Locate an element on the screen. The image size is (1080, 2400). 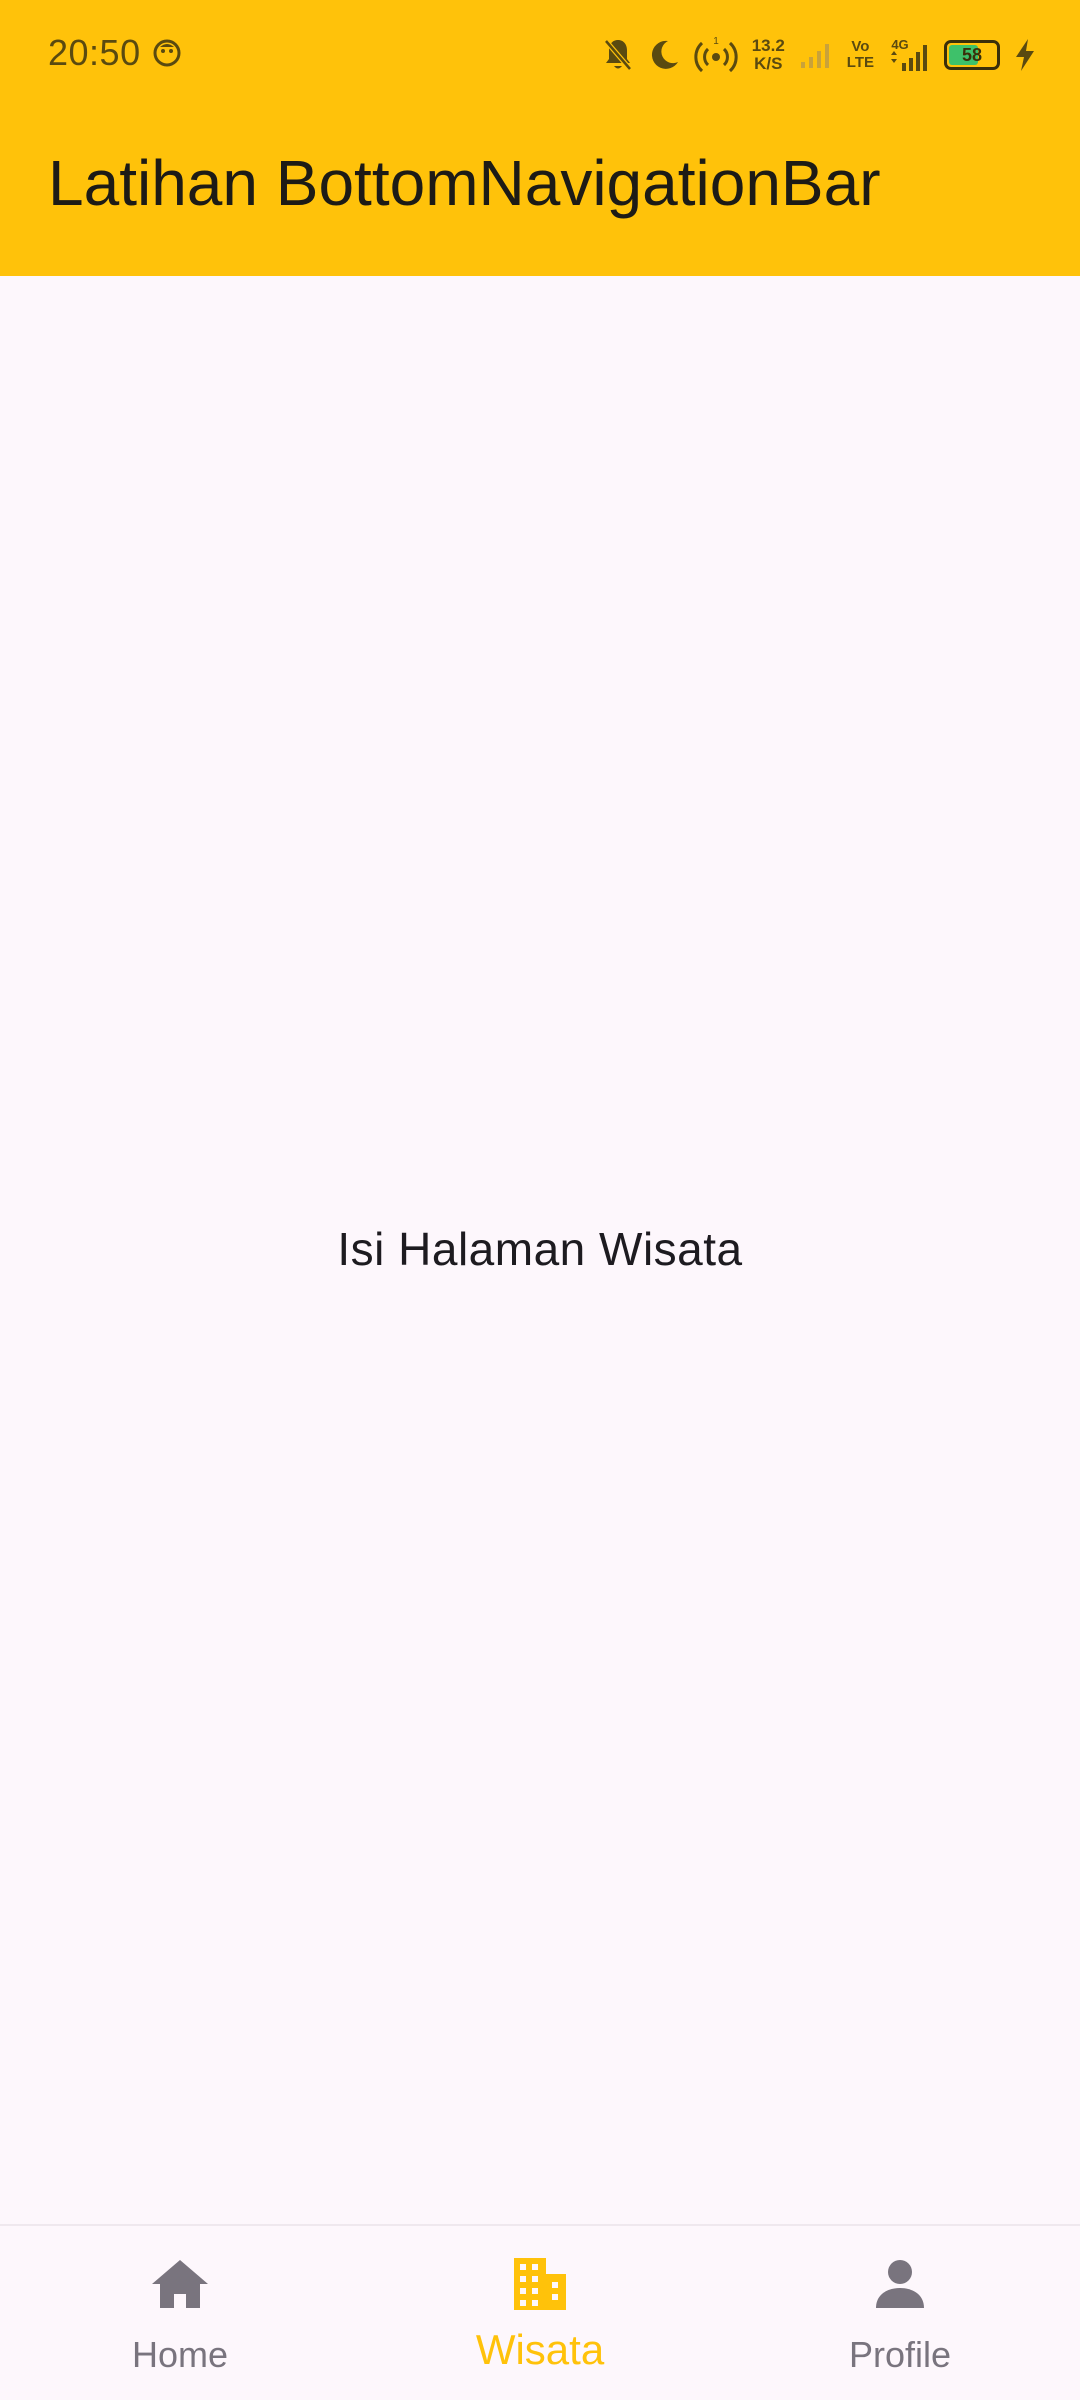
status-icons: 1 13.2 K/S Vo LTE 4G 58 is located at coordinates (819, 55).